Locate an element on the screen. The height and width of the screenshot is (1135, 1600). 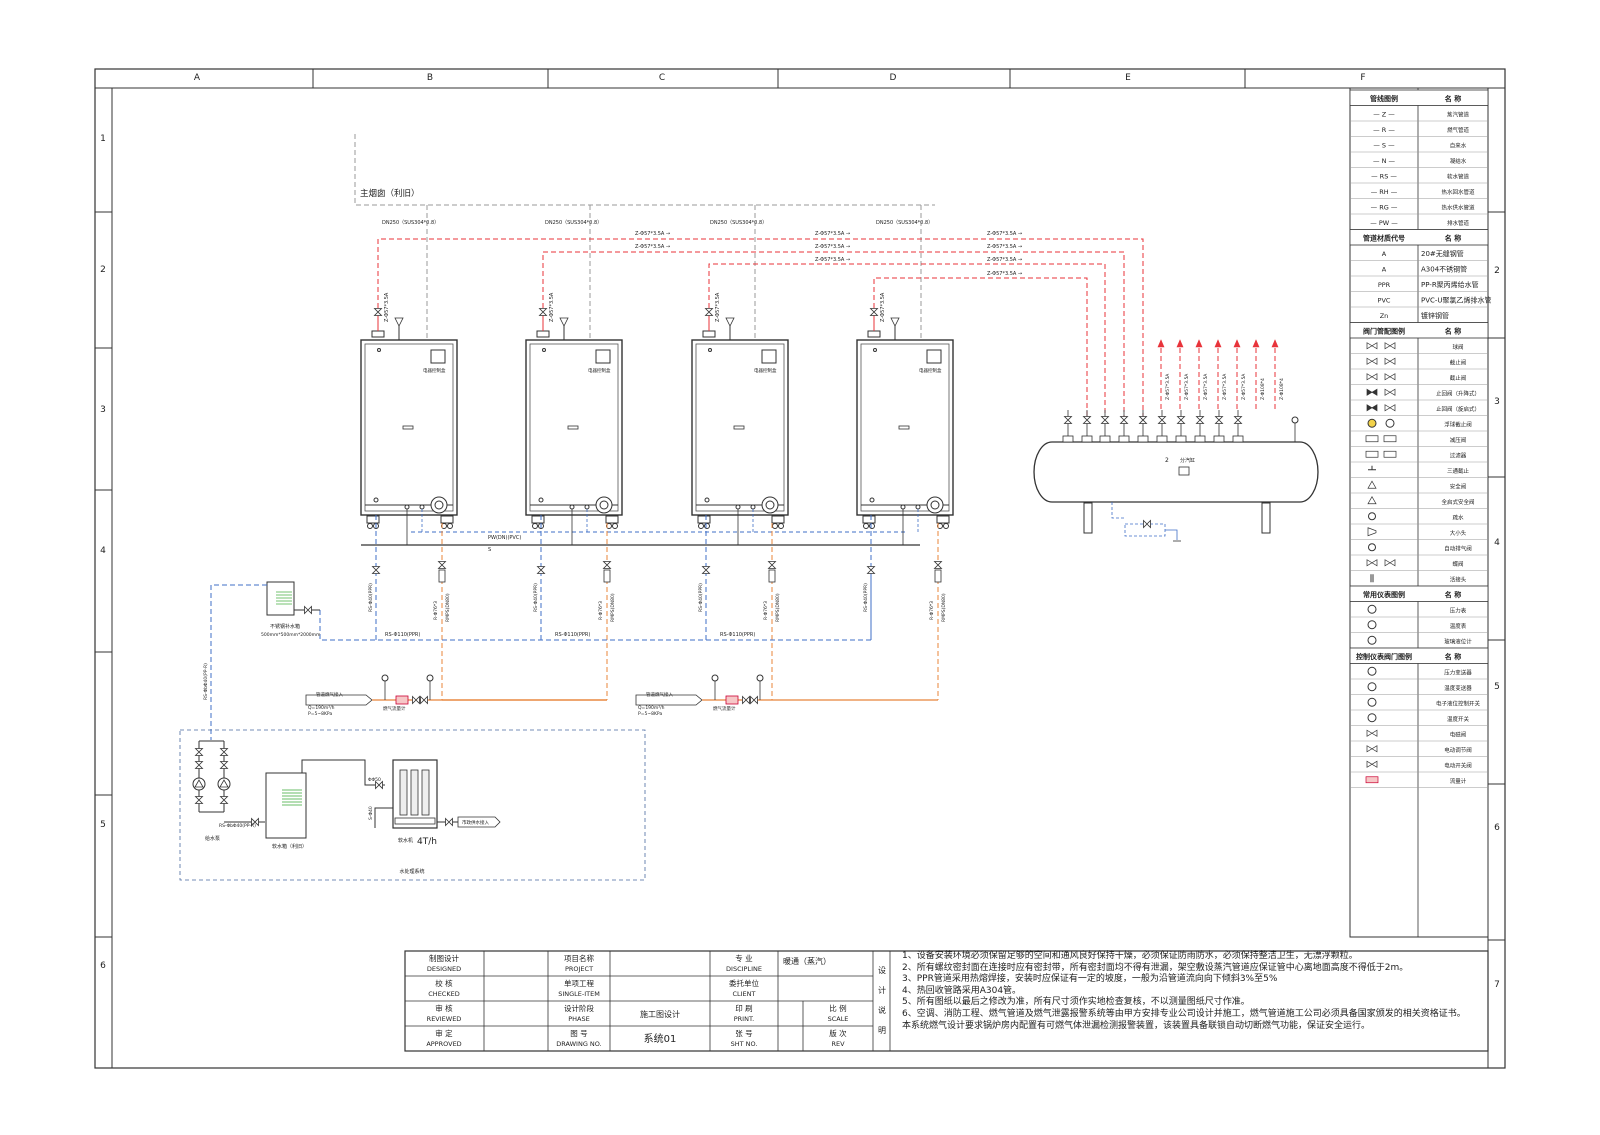
steam-header-drum is located at coordinates (1176, 472).